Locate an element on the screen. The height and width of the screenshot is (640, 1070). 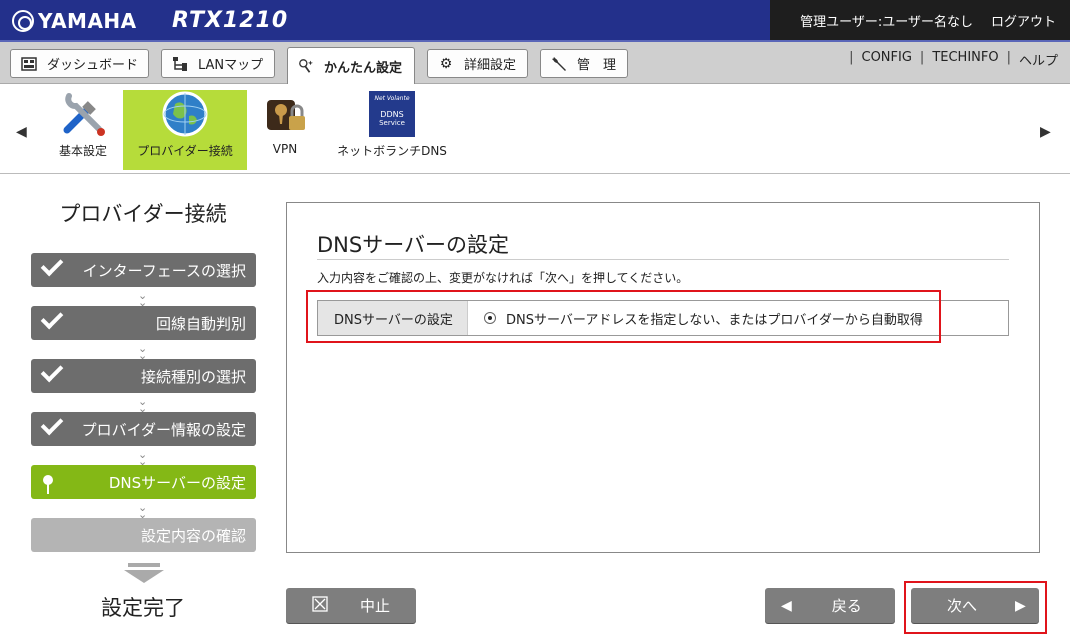
tab-dashboard: ダッシュボード is located at coordinates (79, 63).